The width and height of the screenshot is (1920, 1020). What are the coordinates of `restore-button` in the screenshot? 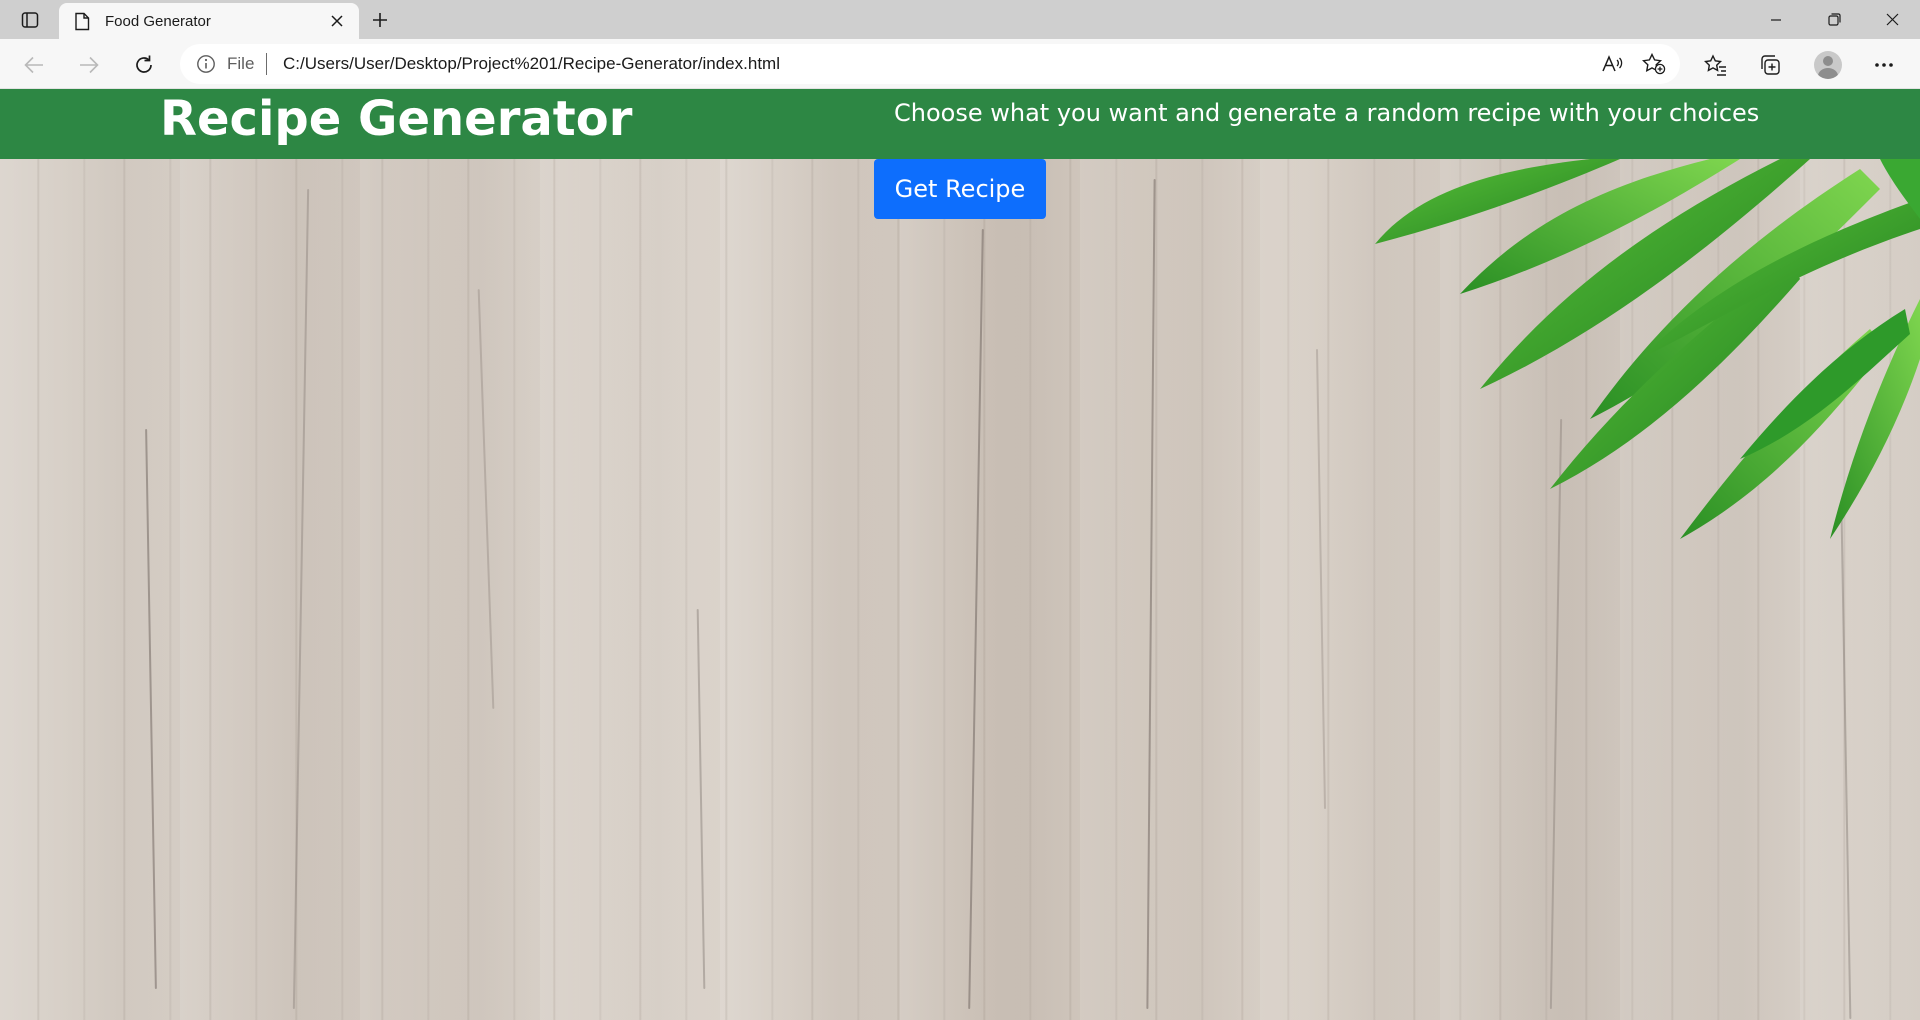 It's located at (1834, 19).